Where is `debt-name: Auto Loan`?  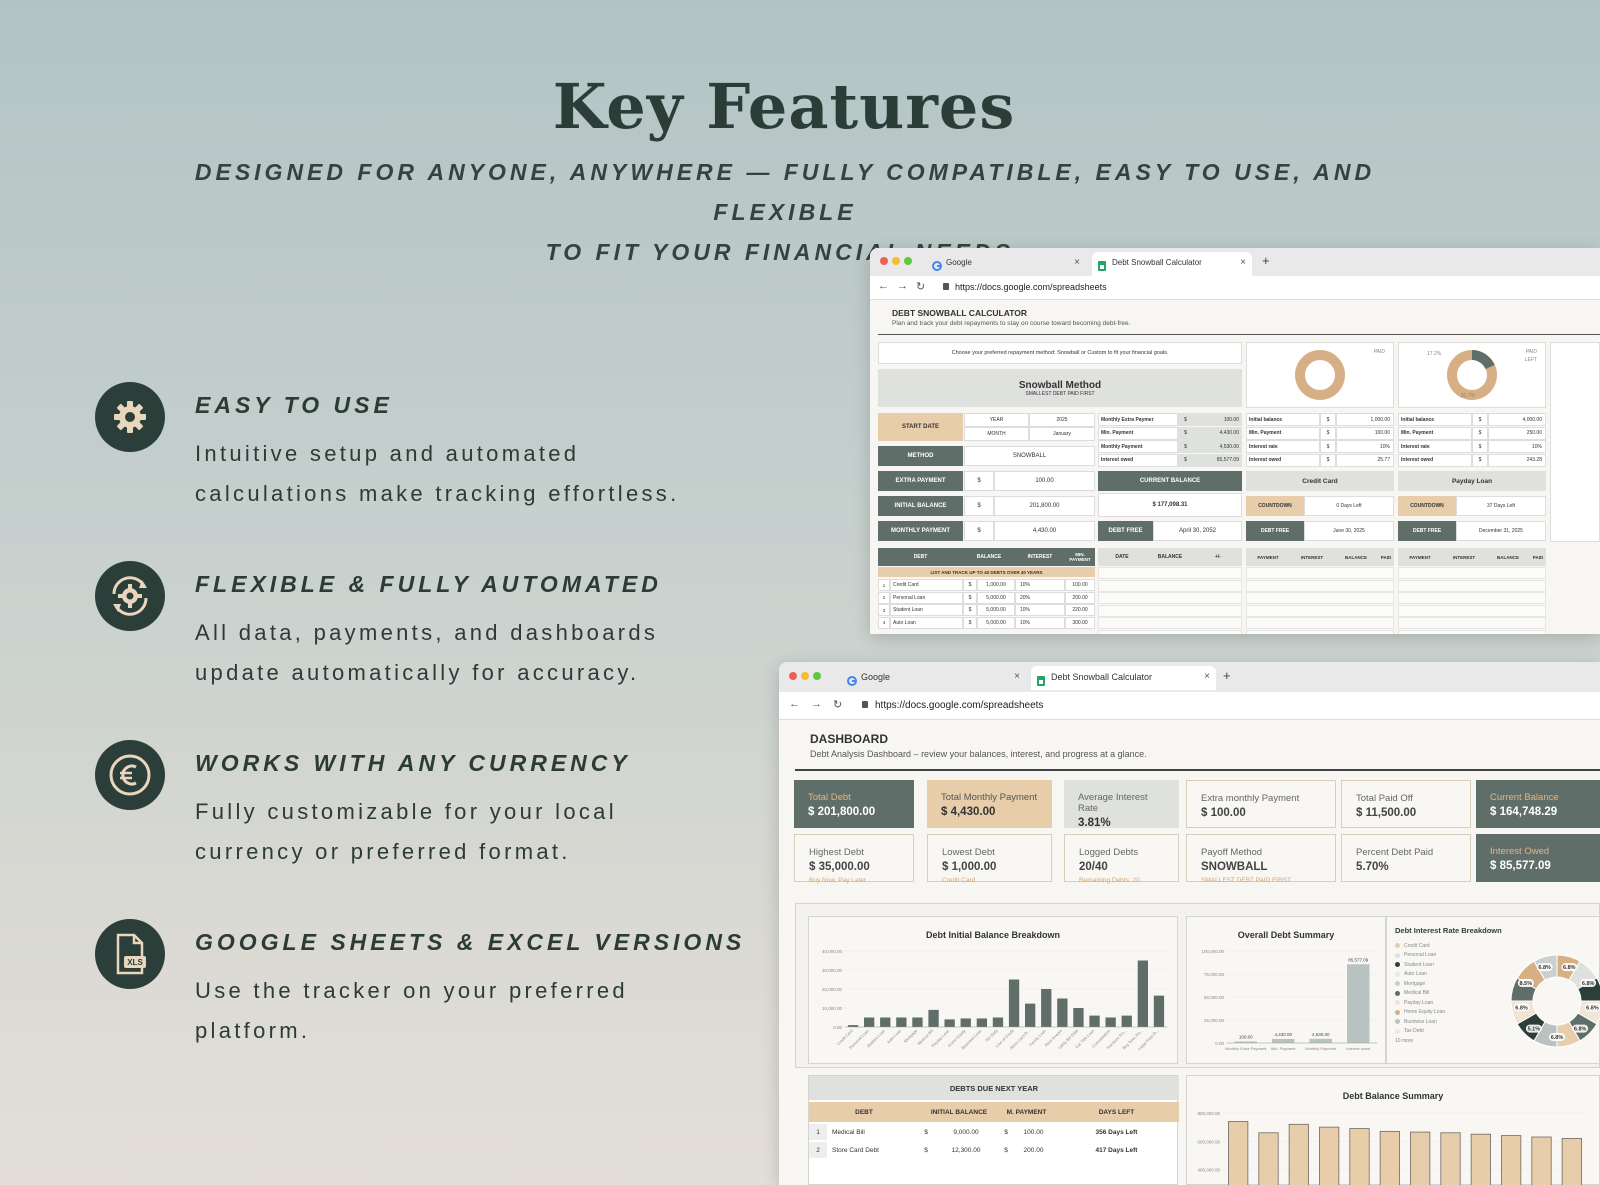
debt-name: Auto Loan is located at coordinates (926, 622).